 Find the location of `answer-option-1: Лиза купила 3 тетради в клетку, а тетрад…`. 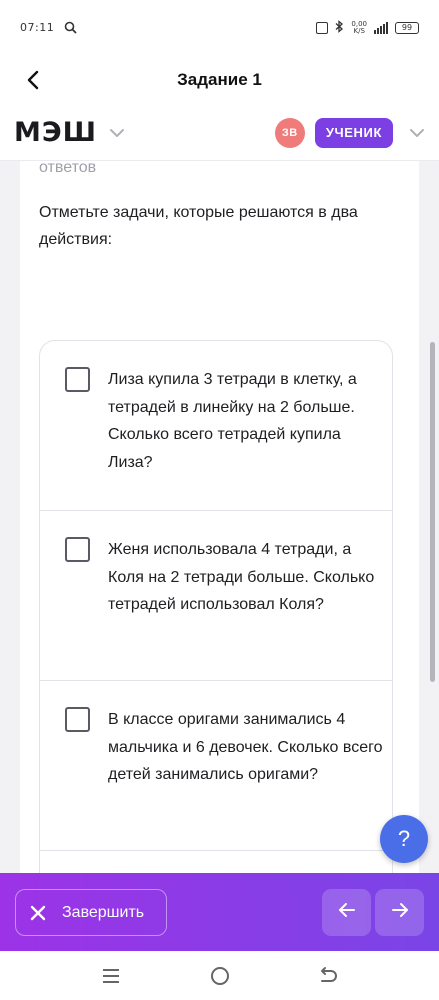

answer-option-1: Лиза купила 3 тетради в клетку, а тетрад… is located at coordinates (216, 426).